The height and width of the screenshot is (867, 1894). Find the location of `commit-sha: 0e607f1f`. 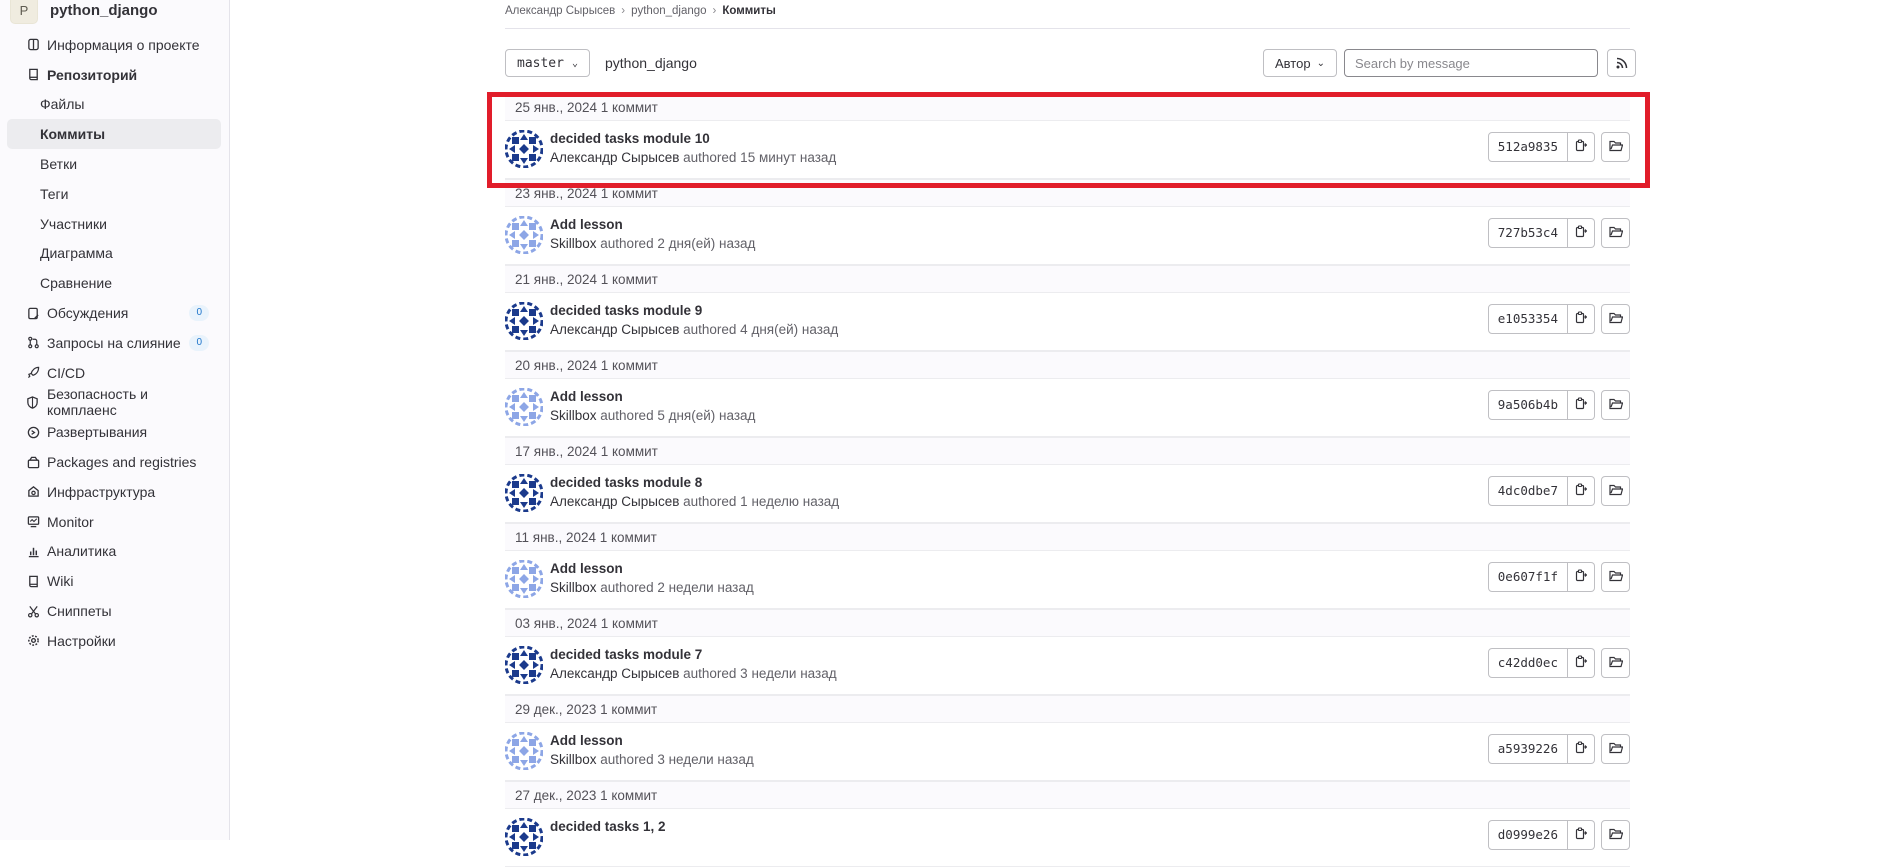

commit-sha: 0e607f1f is located at coordinates (1527, 577).